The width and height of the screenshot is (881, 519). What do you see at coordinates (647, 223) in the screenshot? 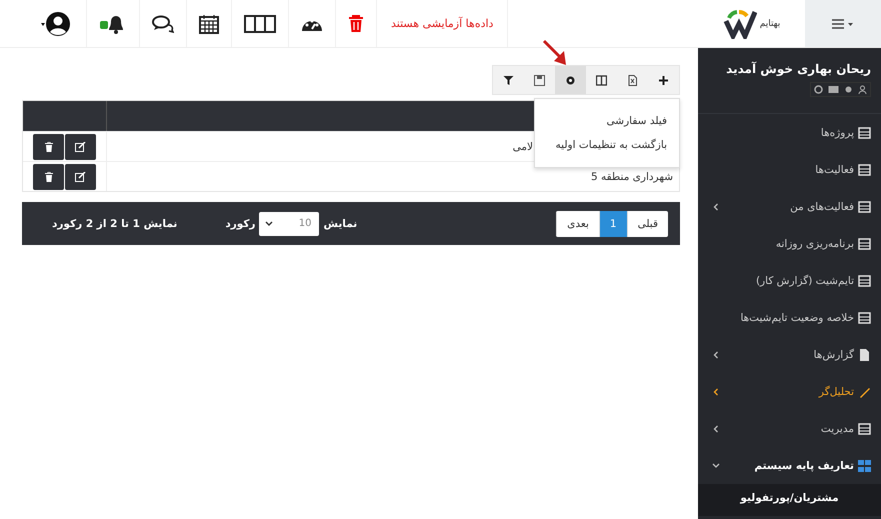
I see `previous-button: قبلی` at bounding box center [647, 223].